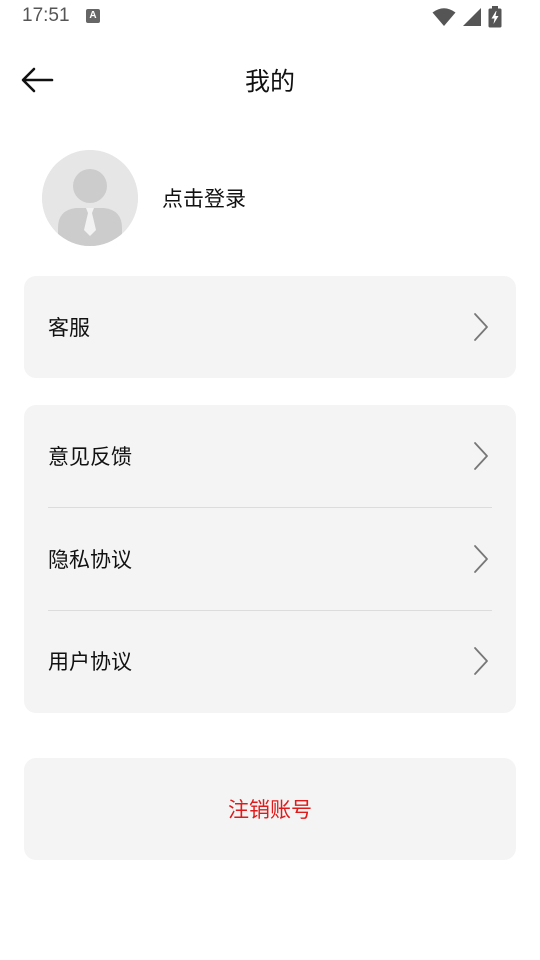 This screenshot has width=540, height=960. What do you see at coordinates (46, 15) in the screenshot?
I see `status-time: 17:51` at bounding box center [46, 15].